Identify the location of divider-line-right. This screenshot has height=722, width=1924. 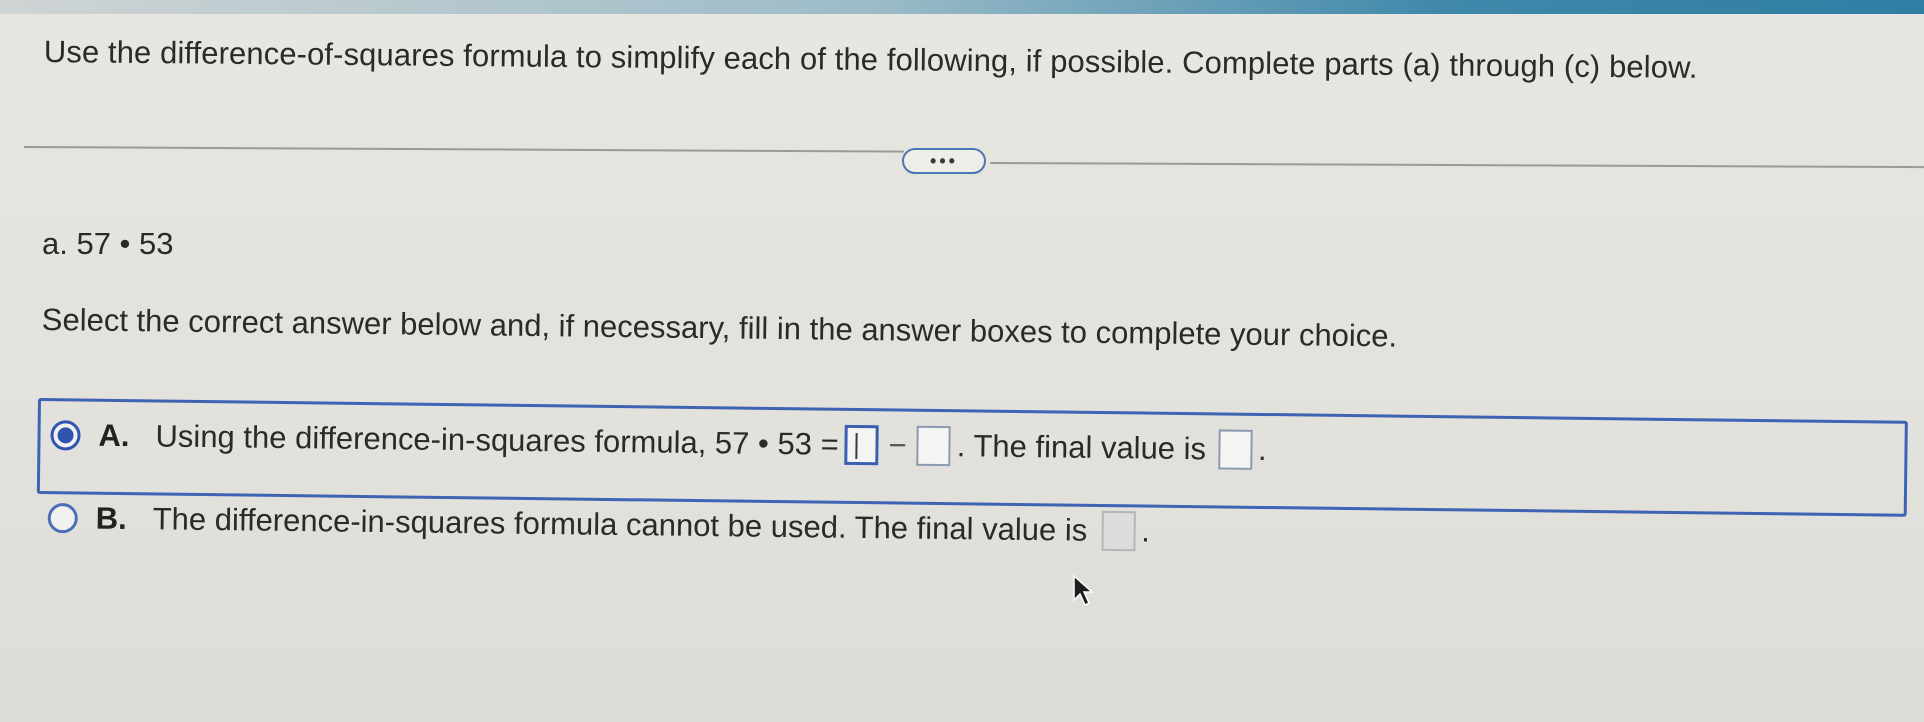
(1456, 165).